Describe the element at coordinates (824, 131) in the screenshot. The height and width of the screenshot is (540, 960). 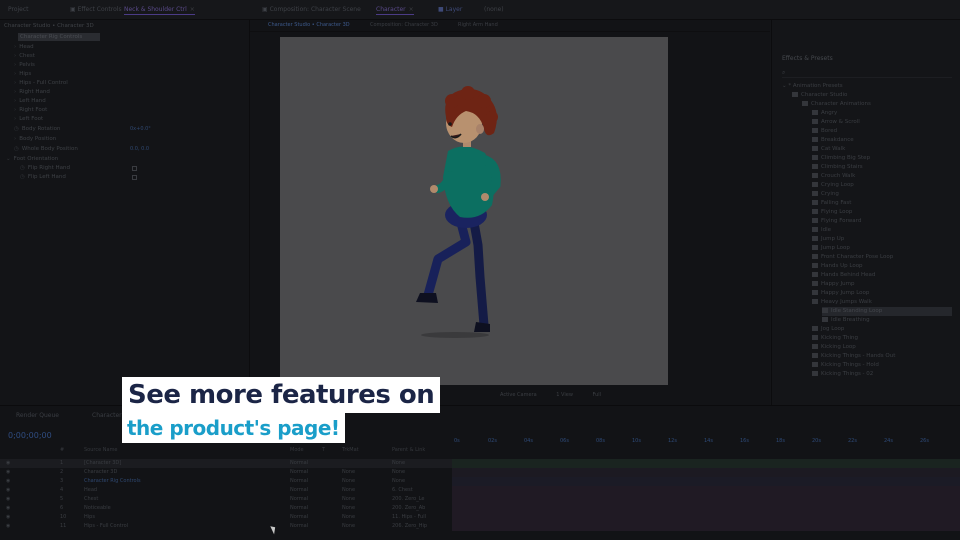
I see `preset-tree-item: Bored` at that location.